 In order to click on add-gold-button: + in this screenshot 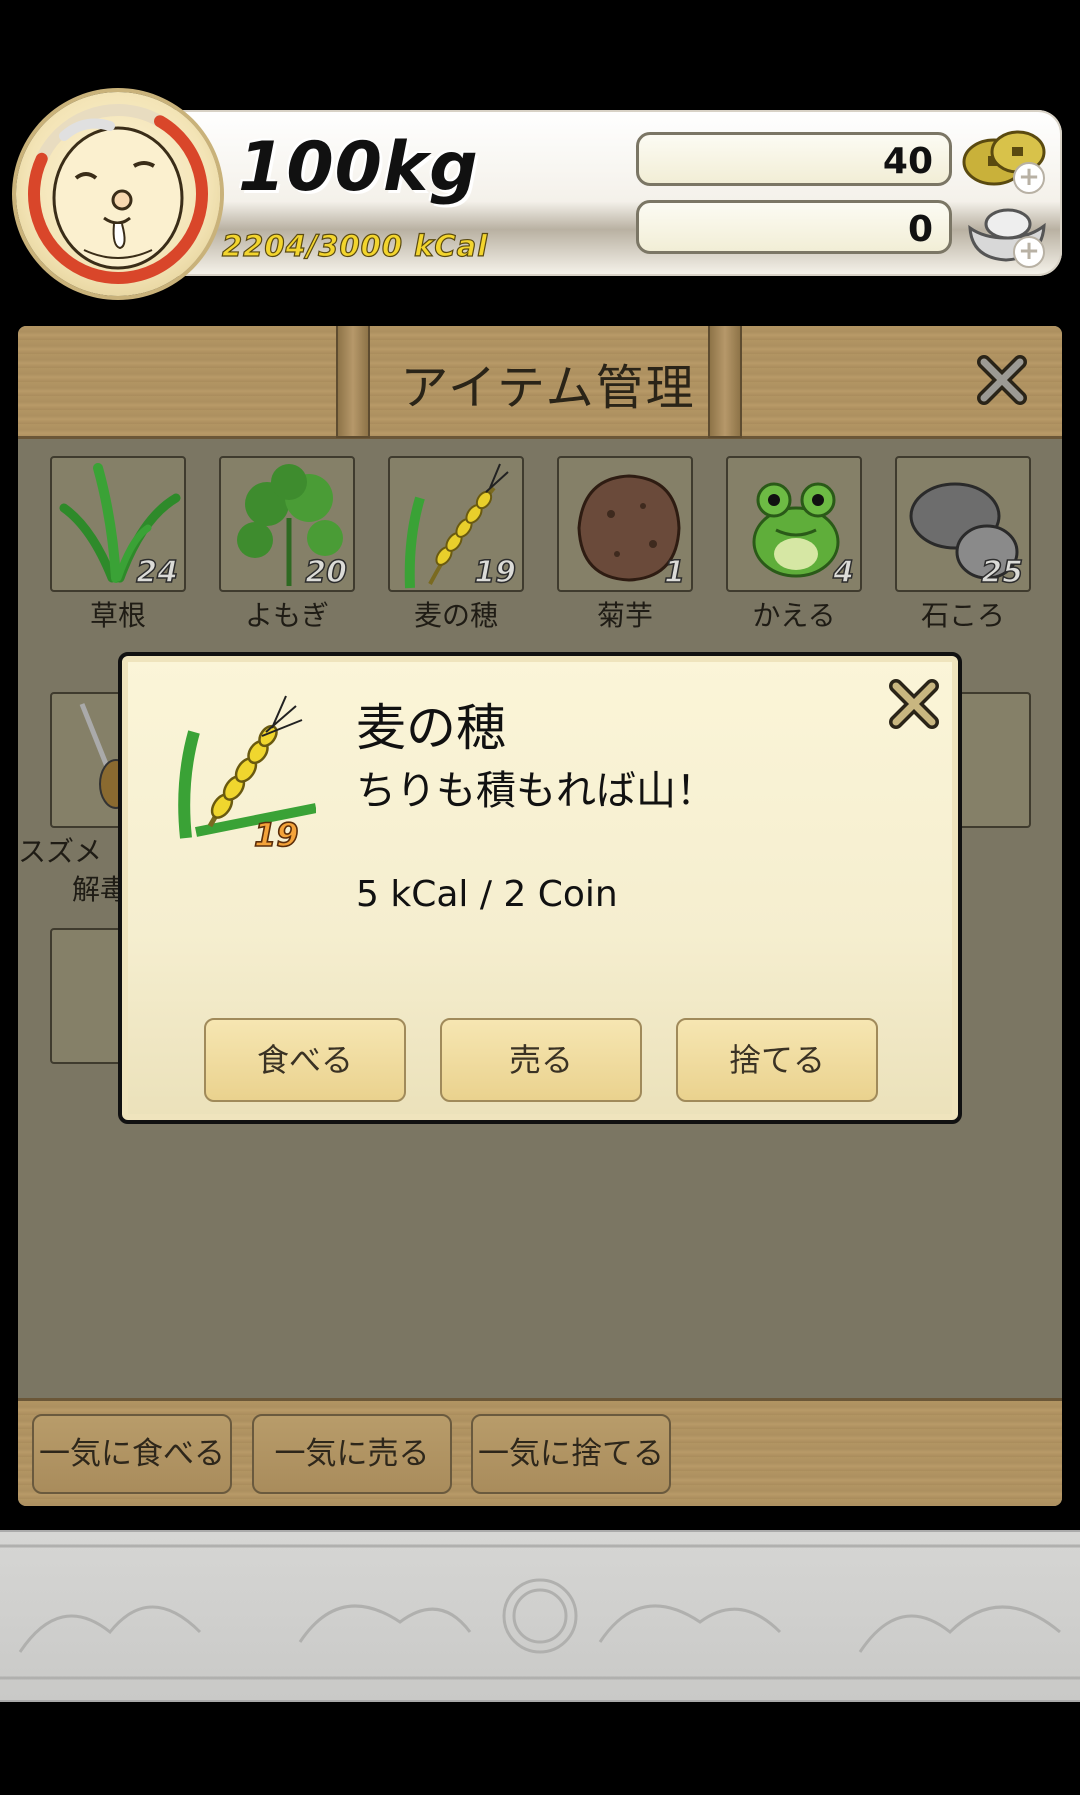, I will do `click(1029, 178)`.